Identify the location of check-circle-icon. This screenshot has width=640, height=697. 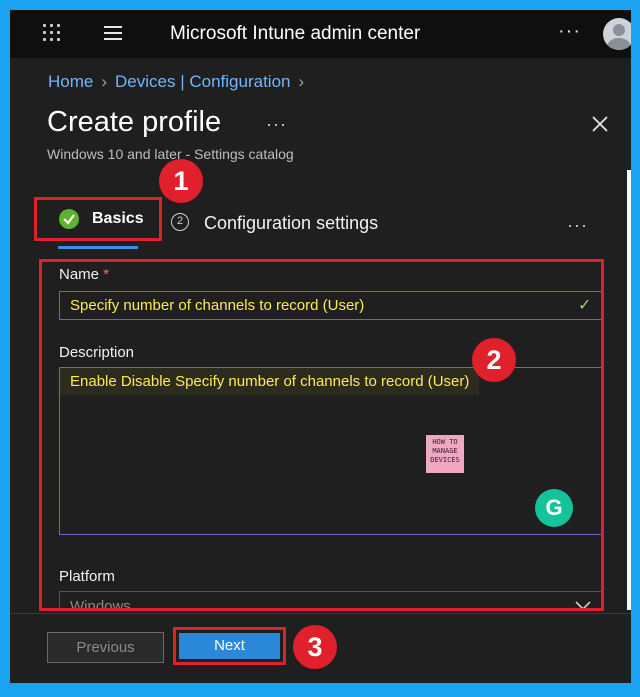
(69, 219).